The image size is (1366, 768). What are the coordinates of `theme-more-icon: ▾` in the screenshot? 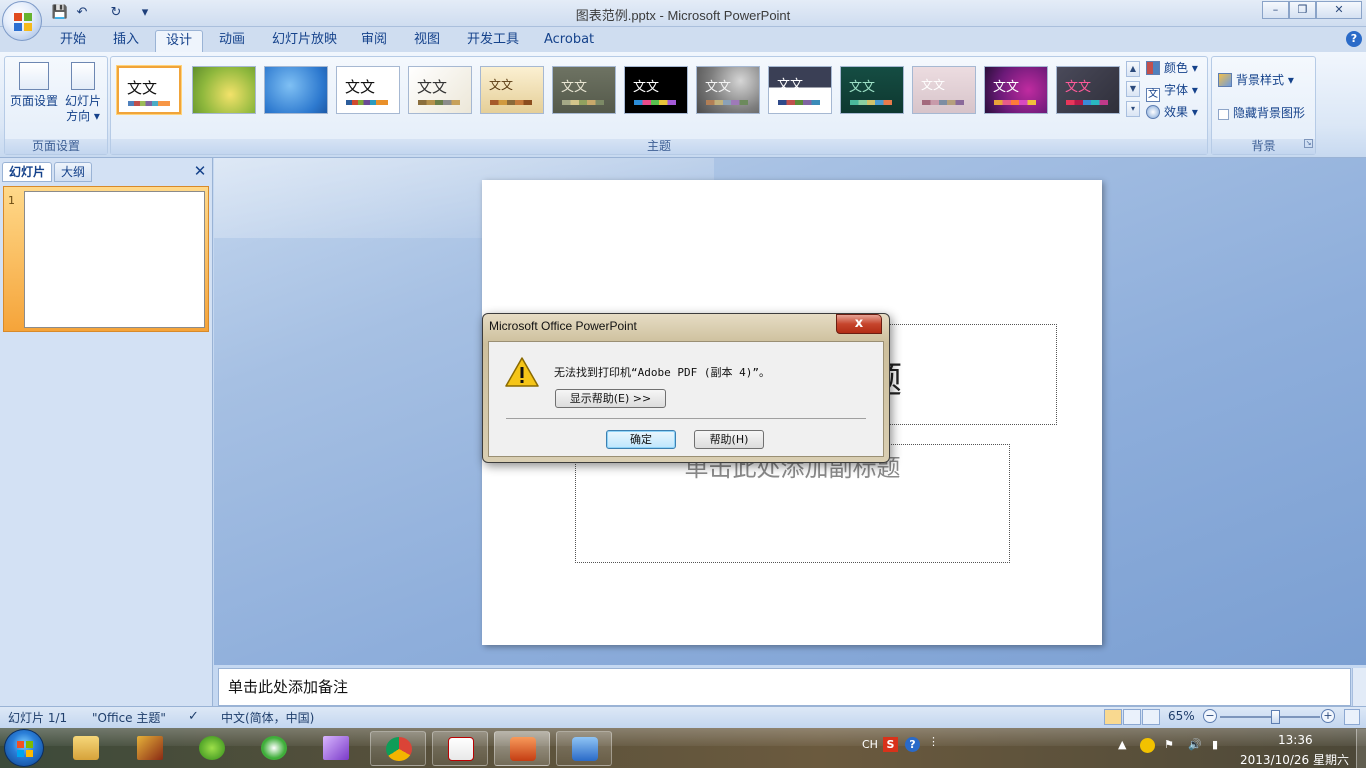 It's located at (1133, 109).